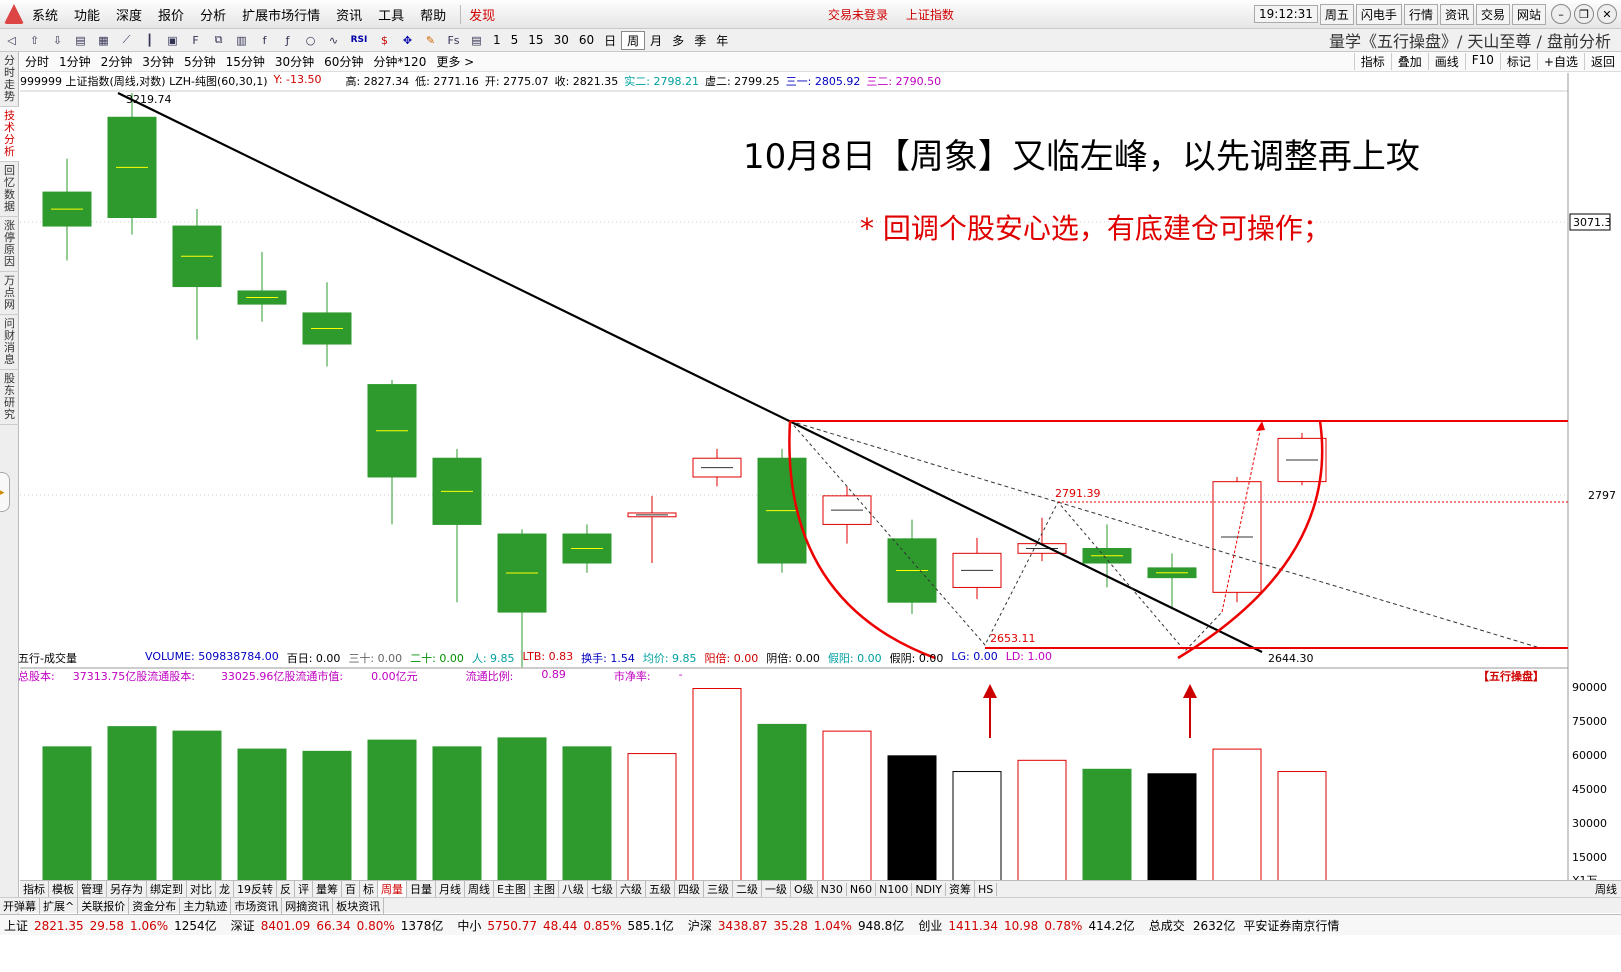  What do you see at coordinates (369, 889) in the screenshot?
I see `formula-tab-12: 标` at bounding box center [369, 889].